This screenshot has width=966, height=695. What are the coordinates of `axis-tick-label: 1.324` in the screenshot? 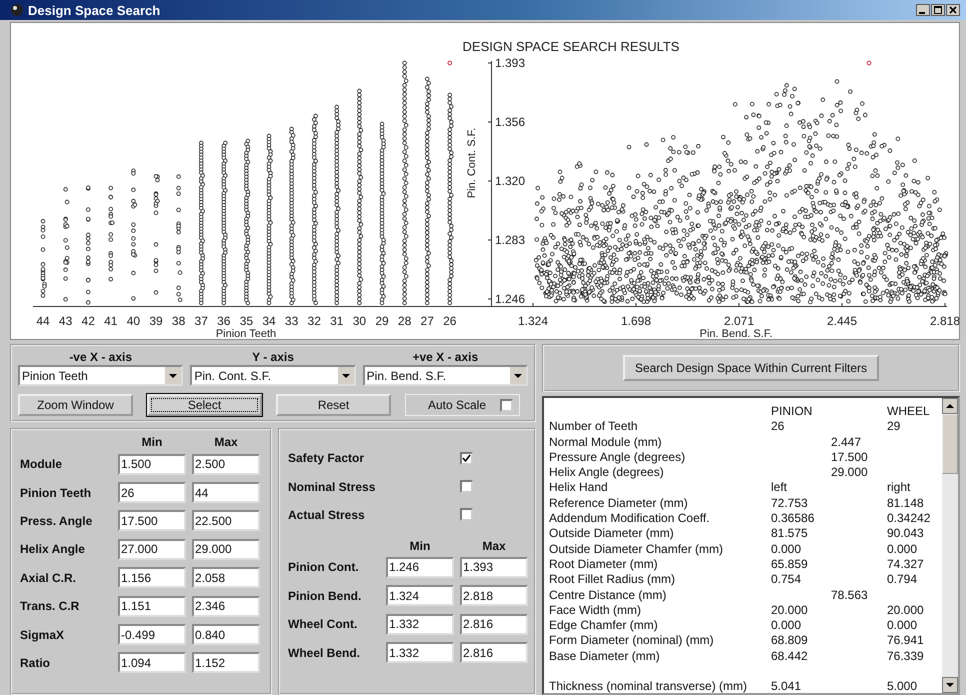 It's located at (533, 321).